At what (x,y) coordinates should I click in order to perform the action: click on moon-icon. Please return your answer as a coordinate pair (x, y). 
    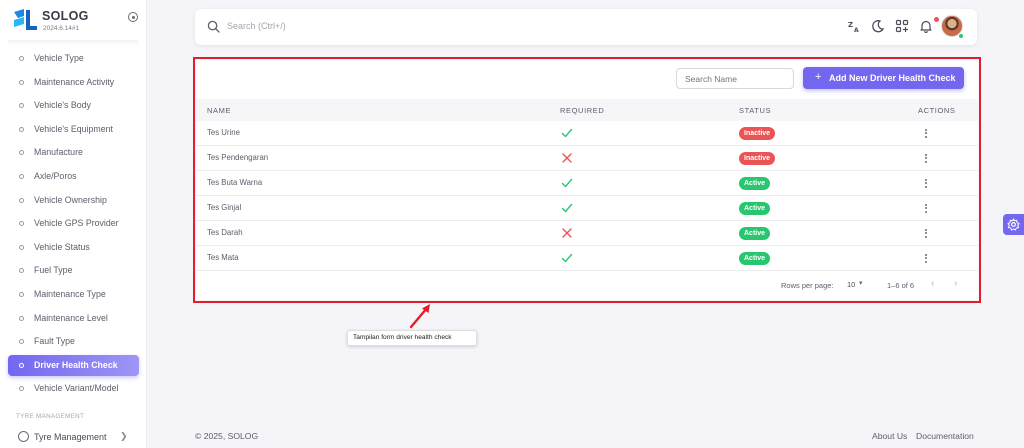
    Looking at the image, I should click on (878, 26).